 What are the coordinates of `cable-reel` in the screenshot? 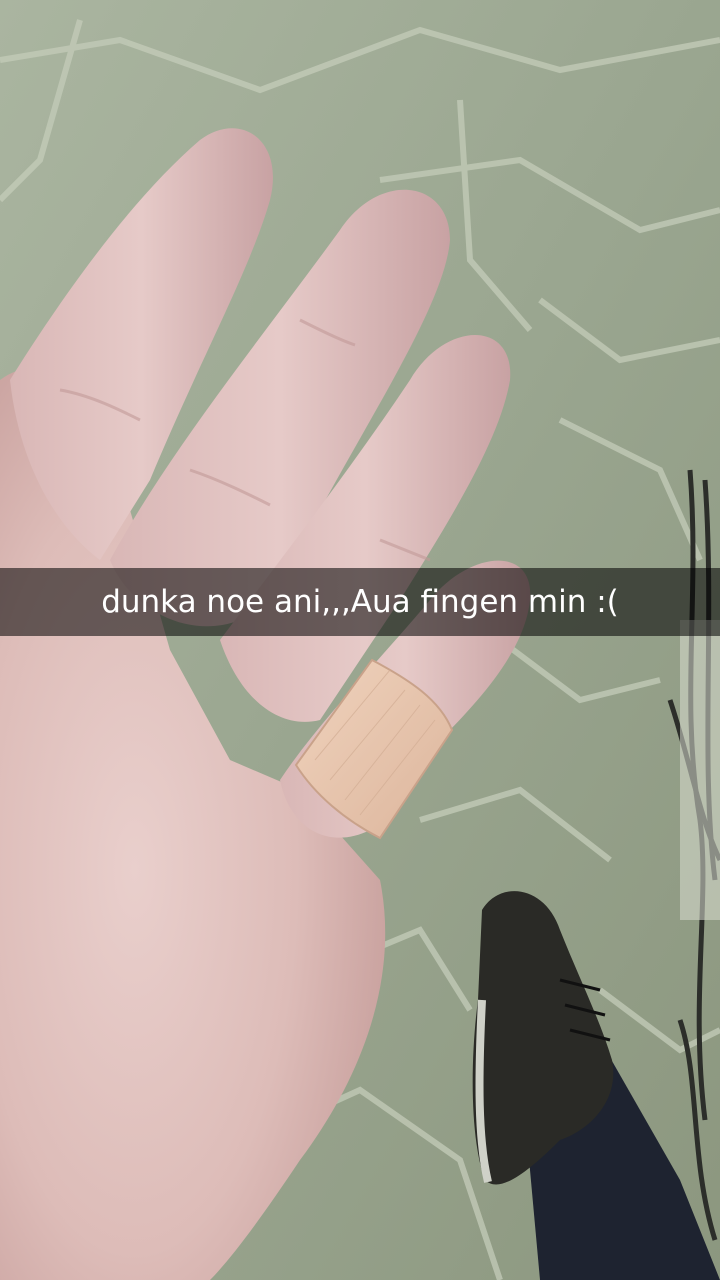 It's located at (700, 770).